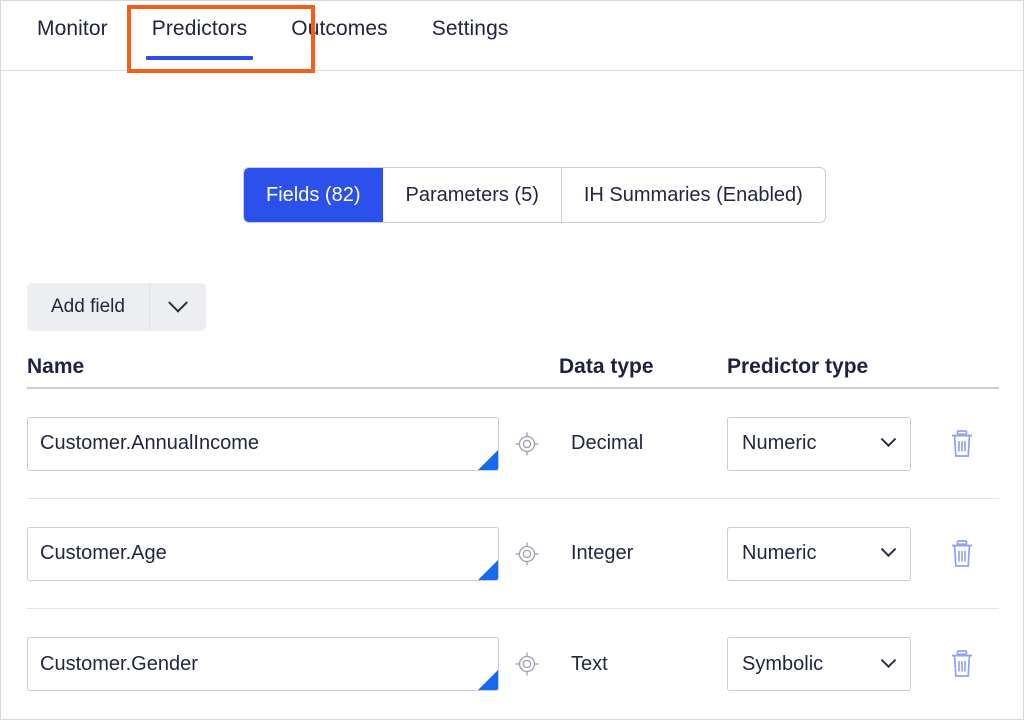  I want to click on predictor-type-select: Symbolic, so click(819, 664).